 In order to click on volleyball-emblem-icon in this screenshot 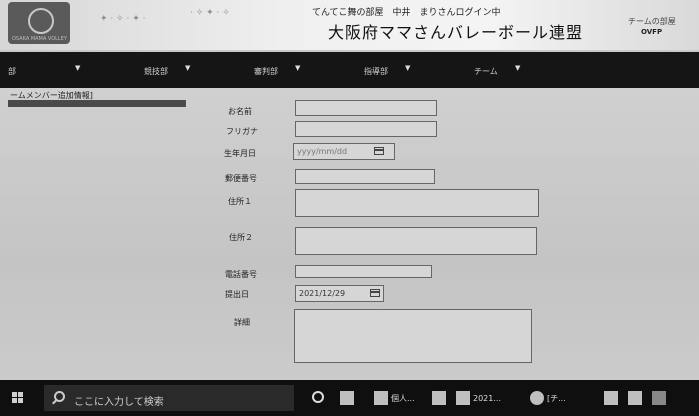, I will do `click(41, 21)`.